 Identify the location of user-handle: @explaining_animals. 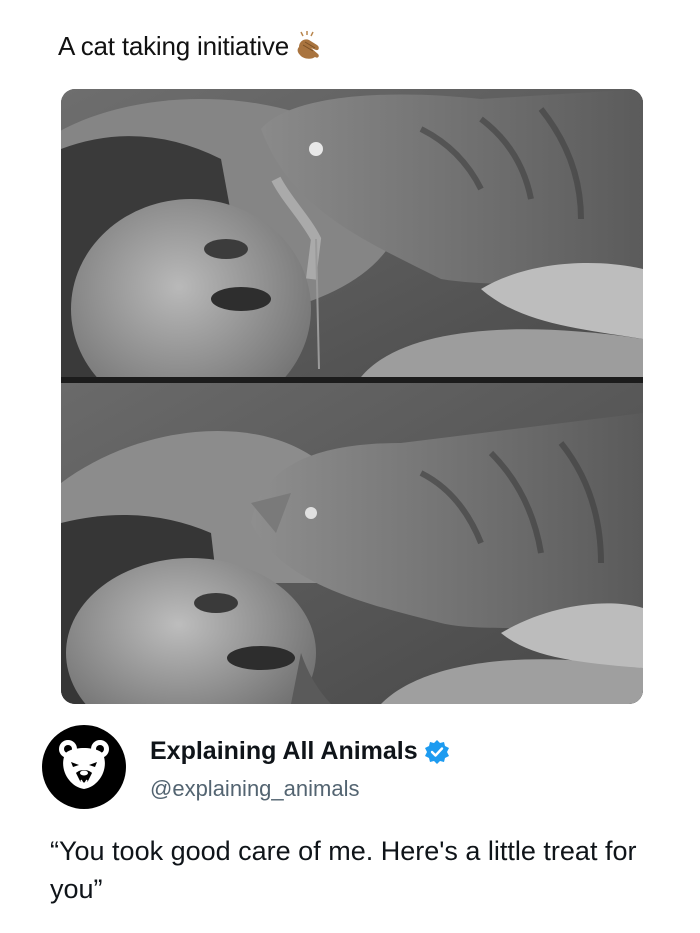
(254, 789).